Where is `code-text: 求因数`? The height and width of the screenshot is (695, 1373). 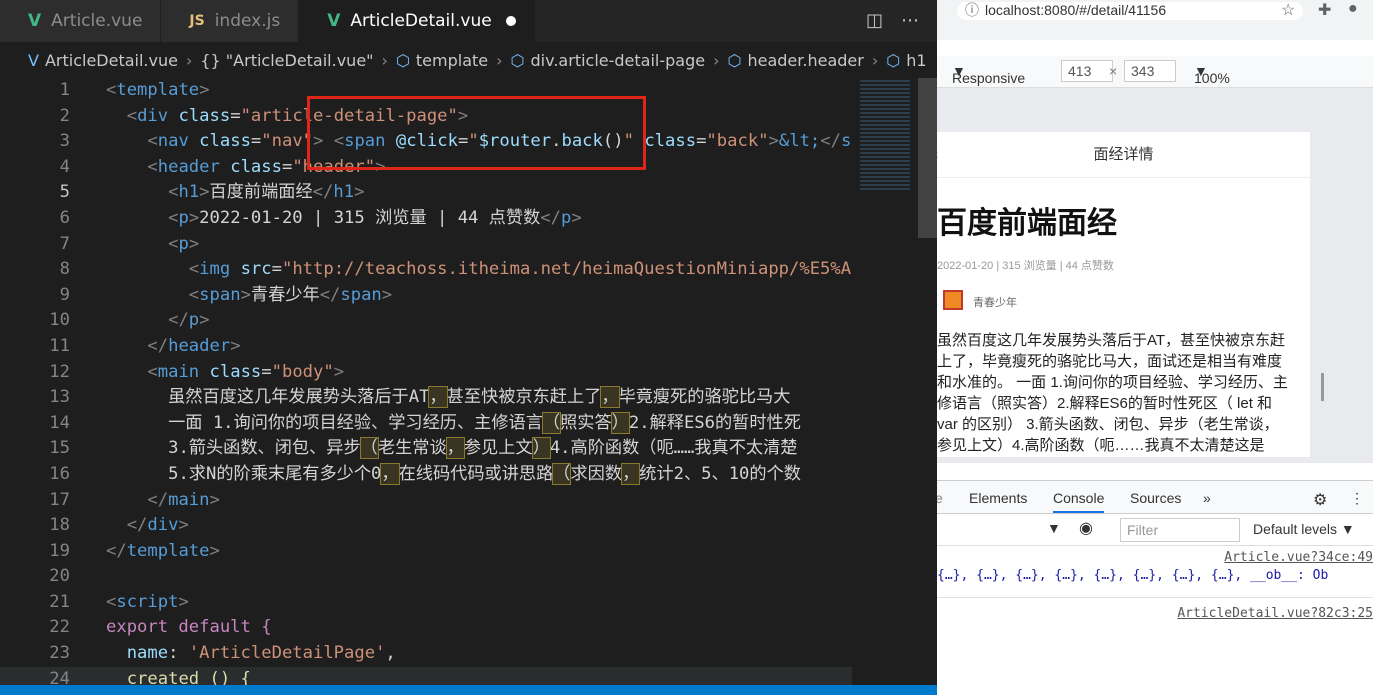 code-text: 求因数 is located at coordinates (596, 473).